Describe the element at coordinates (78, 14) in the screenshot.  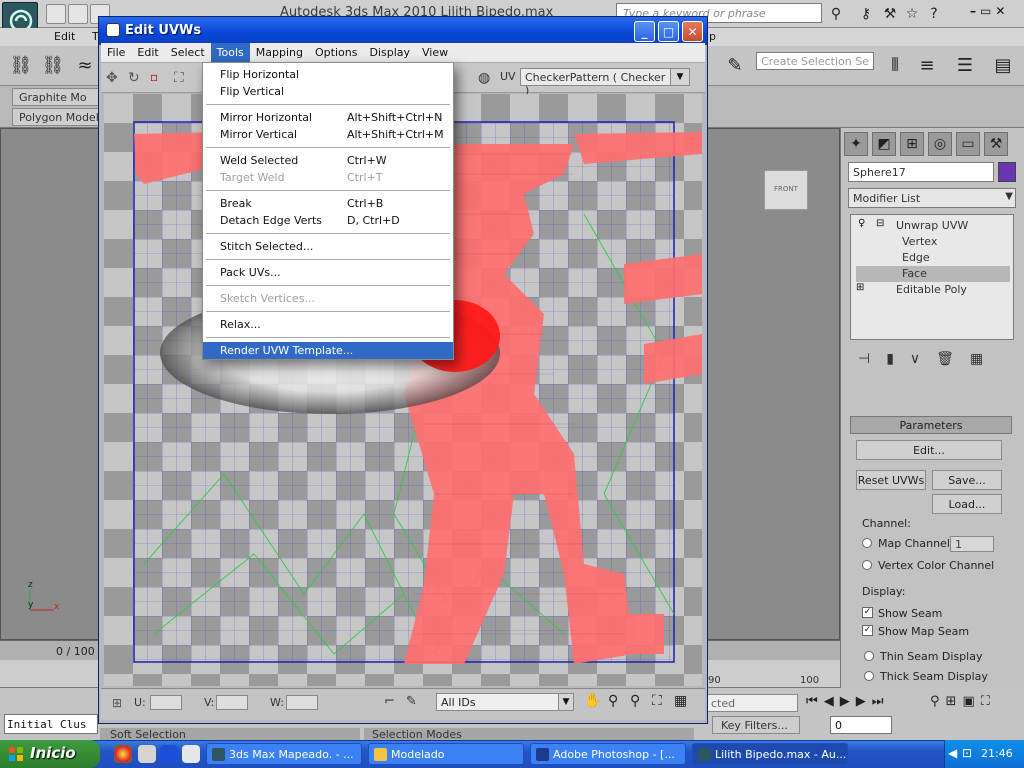
I see `open-file-button` at that location.